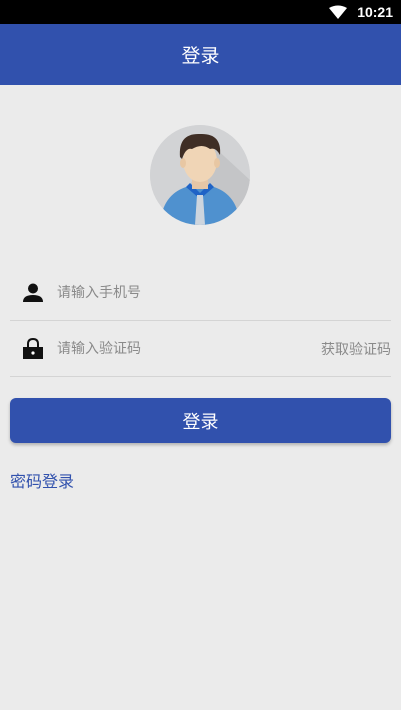 This screenshot has height=710, width=401. I want to click on user-avatar-illustration, so click(200, 175).